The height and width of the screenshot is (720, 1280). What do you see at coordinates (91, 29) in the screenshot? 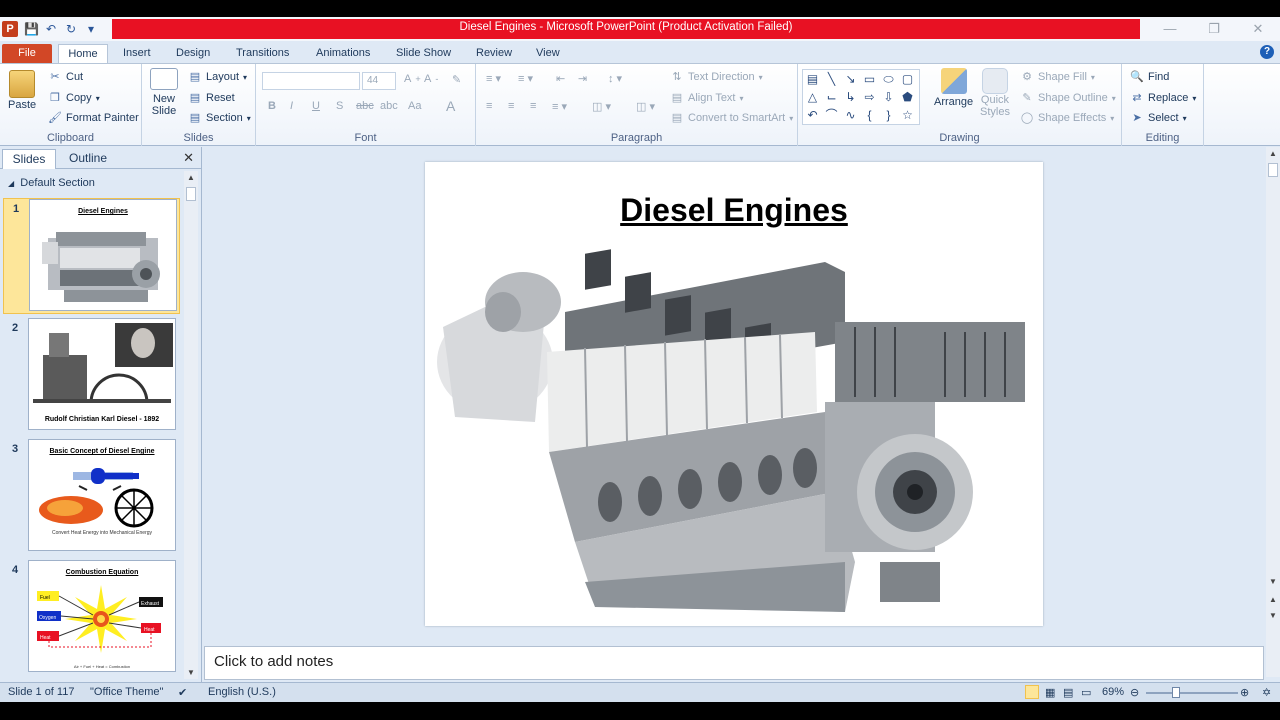
I see `customize-qat-icon: ▾` at bounding box center [91, 29].